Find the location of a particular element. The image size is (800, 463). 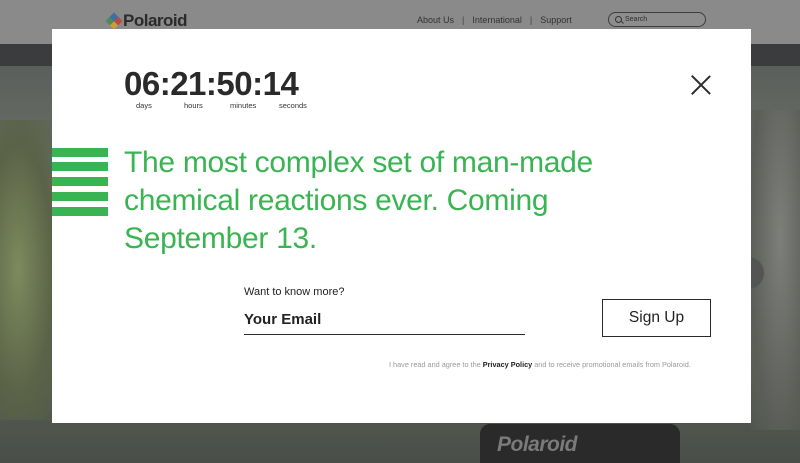

countdown-label-seconds: seconds is located at coordinates (293, 105).